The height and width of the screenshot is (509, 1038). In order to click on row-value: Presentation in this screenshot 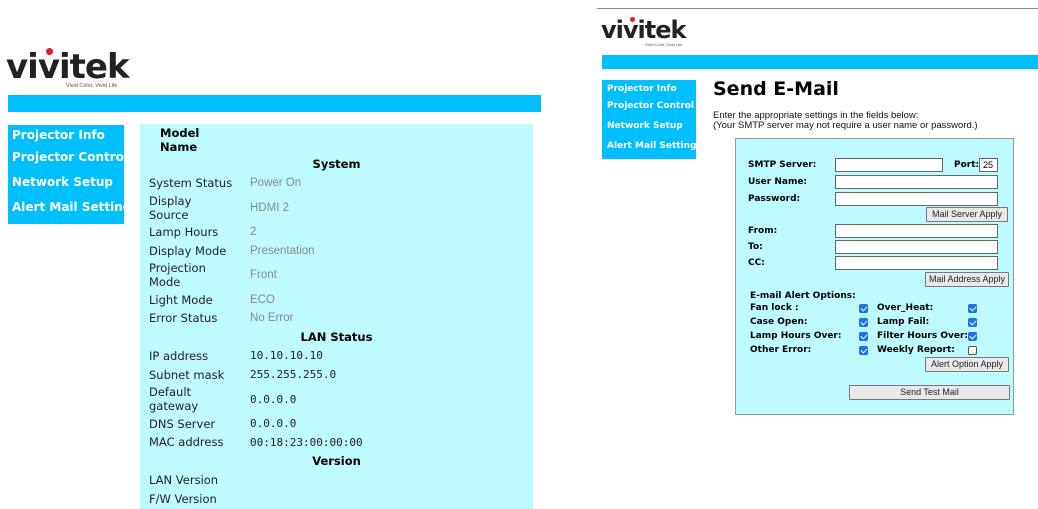, I will do `click(387, 251)`.